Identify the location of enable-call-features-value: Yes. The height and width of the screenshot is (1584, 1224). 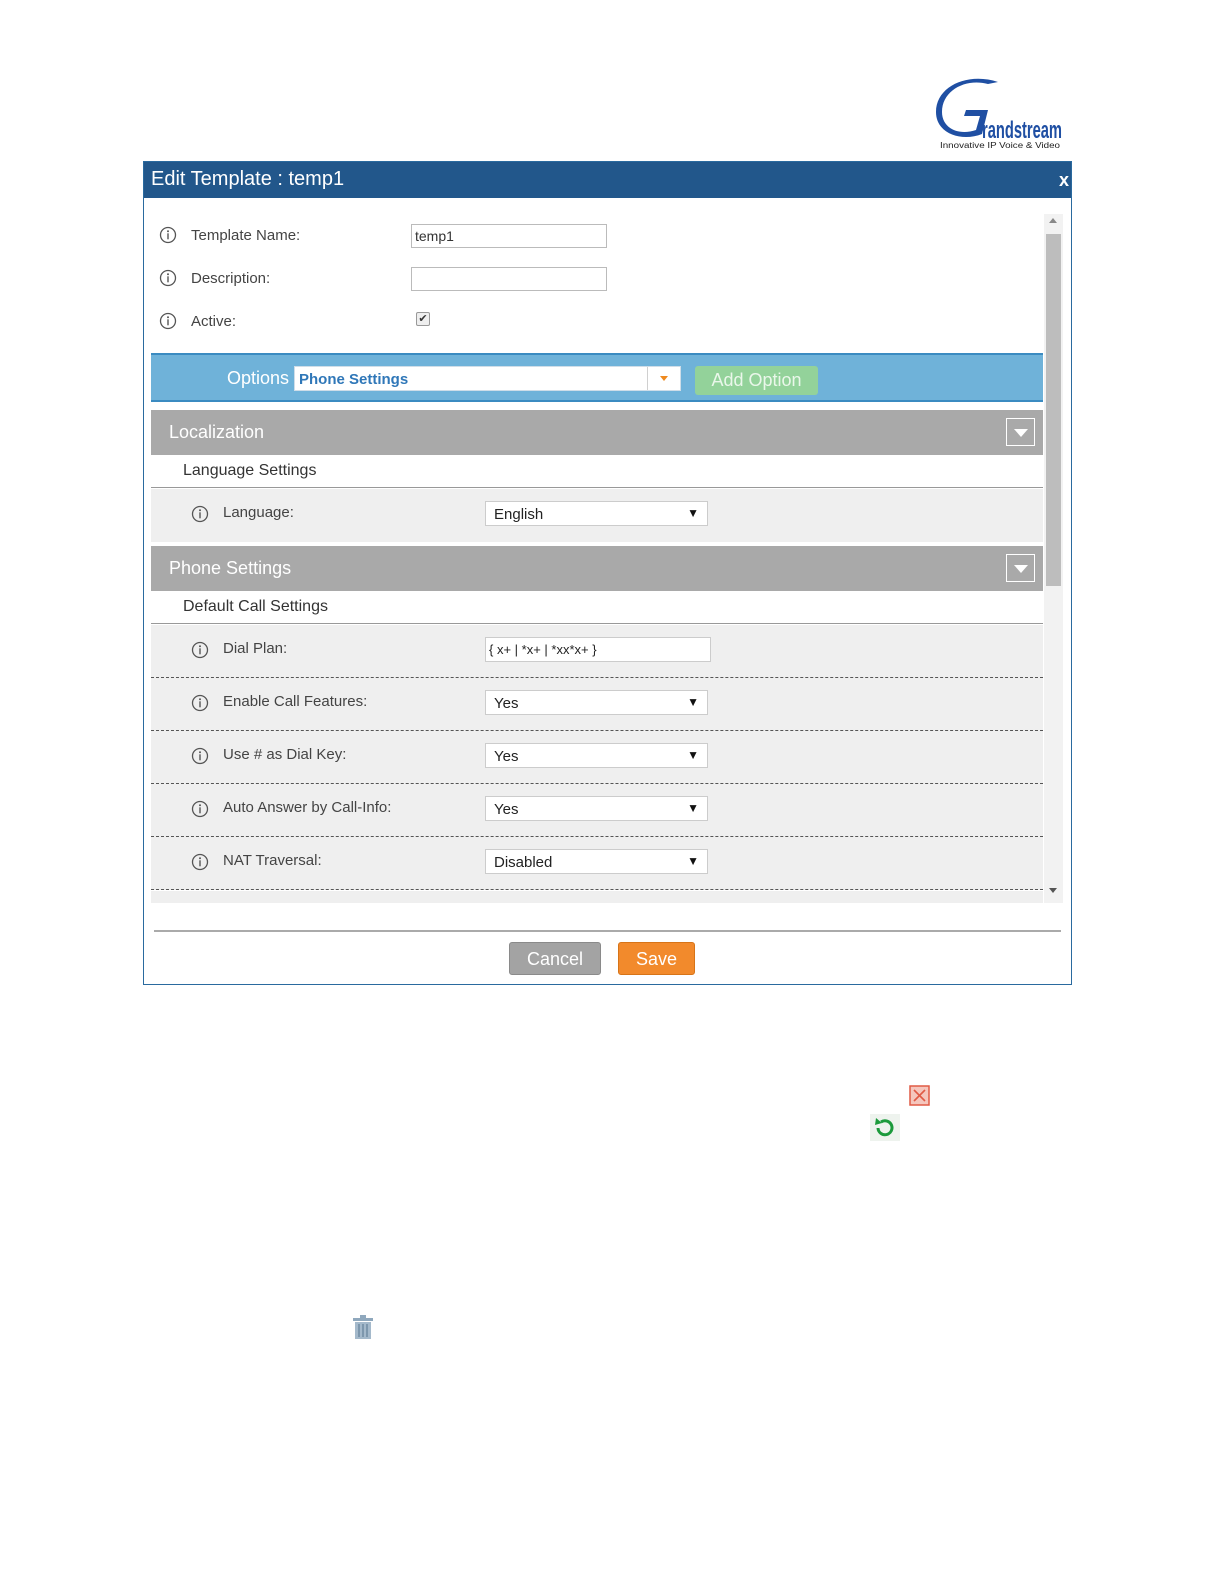
(506, 703).